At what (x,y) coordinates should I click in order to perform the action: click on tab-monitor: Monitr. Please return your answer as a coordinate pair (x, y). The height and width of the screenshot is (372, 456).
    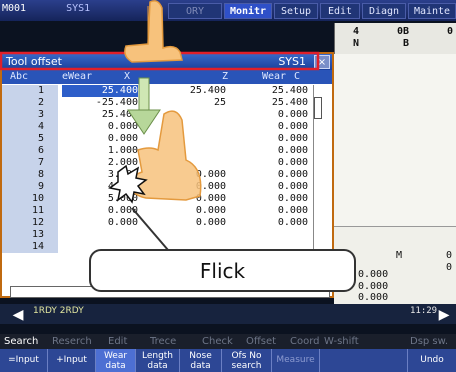
    Looking at the image, I should click on (248, 11).